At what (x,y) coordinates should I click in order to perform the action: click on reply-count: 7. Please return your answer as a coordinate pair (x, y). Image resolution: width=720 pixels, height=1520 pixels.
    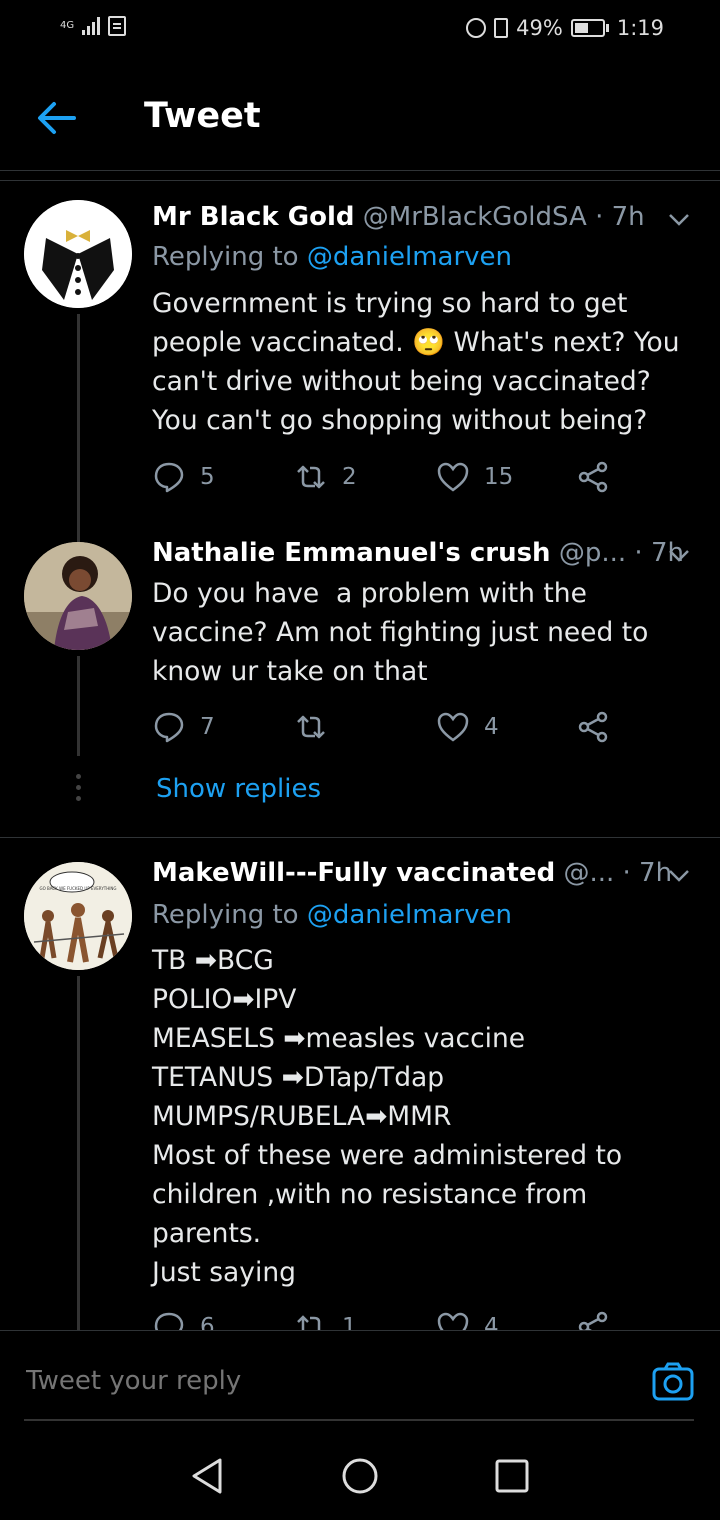
    Looking at the image, I should click on (207, 727).